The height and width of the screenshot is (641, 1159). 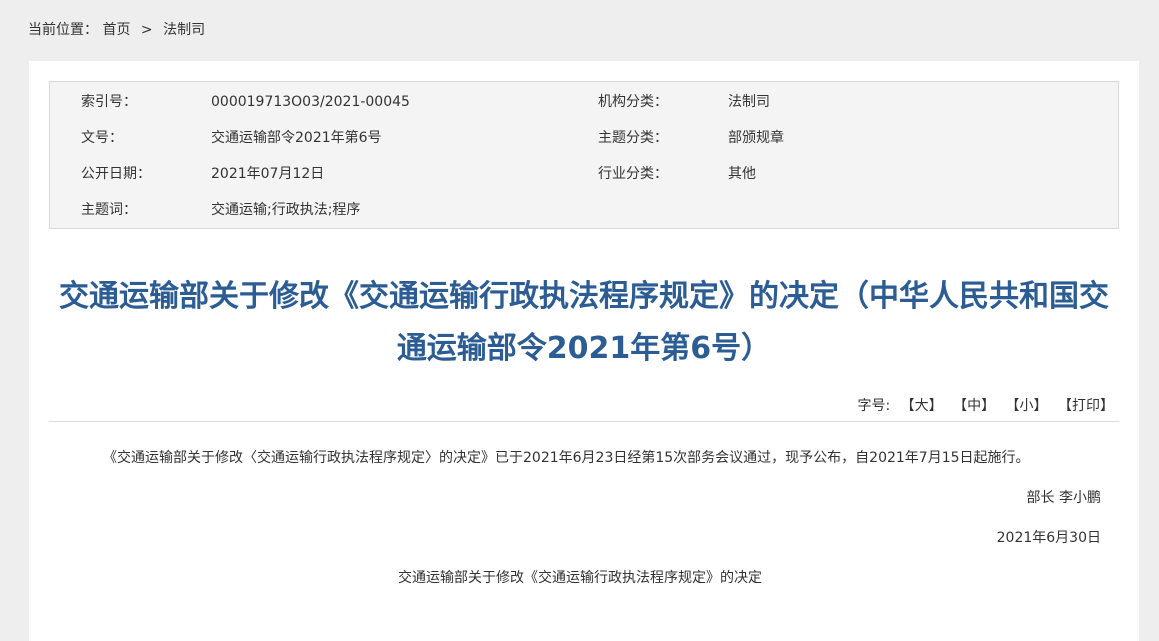 What do you see at coordinates (1048, 538) in the screenshot?
I see `sign-date: 2021年6月30日` at bounding box center [1048, 538].